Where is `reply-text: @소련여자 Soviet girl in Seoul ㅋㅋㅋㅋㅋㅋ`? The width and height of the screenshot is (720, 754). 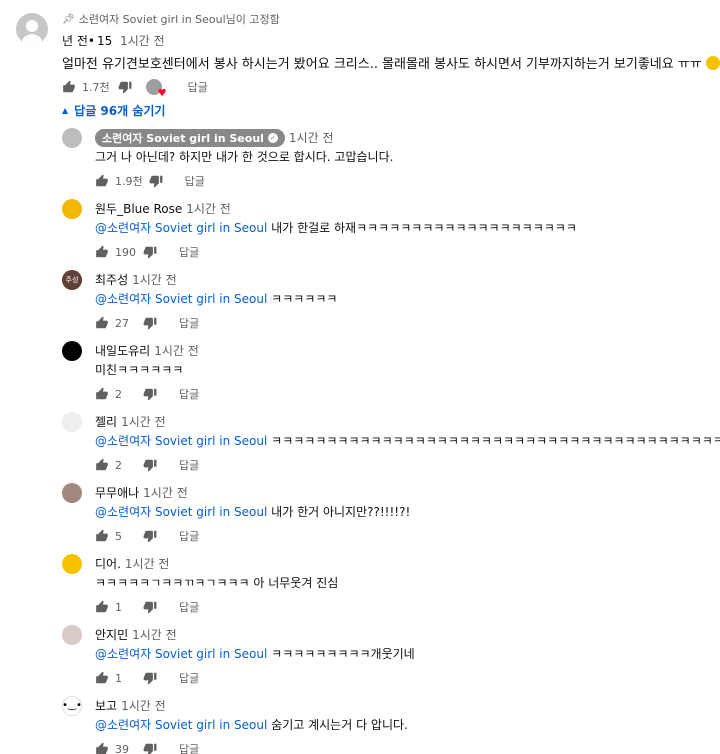
reply-text: @소련여자 Soviet girl in Seoul ㅋㅋㅋㅋㅋㅋ is located at coordinates (216, 298).